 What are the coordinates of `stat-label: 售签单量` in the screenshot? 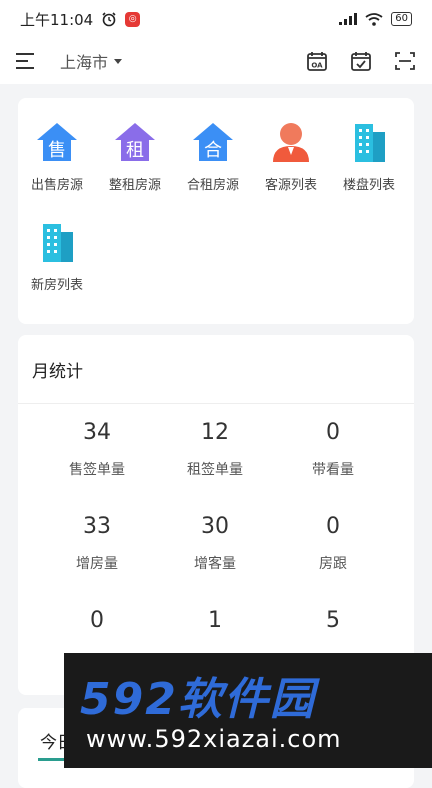 It's located at (97, 470).